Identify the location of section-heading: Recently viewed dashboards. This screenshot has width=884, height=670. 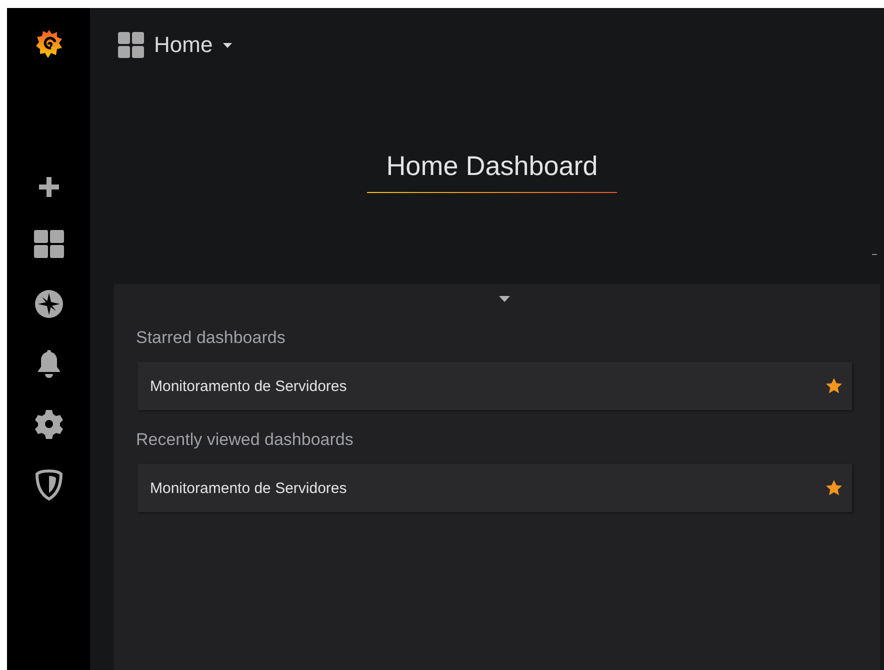
(245, 440).